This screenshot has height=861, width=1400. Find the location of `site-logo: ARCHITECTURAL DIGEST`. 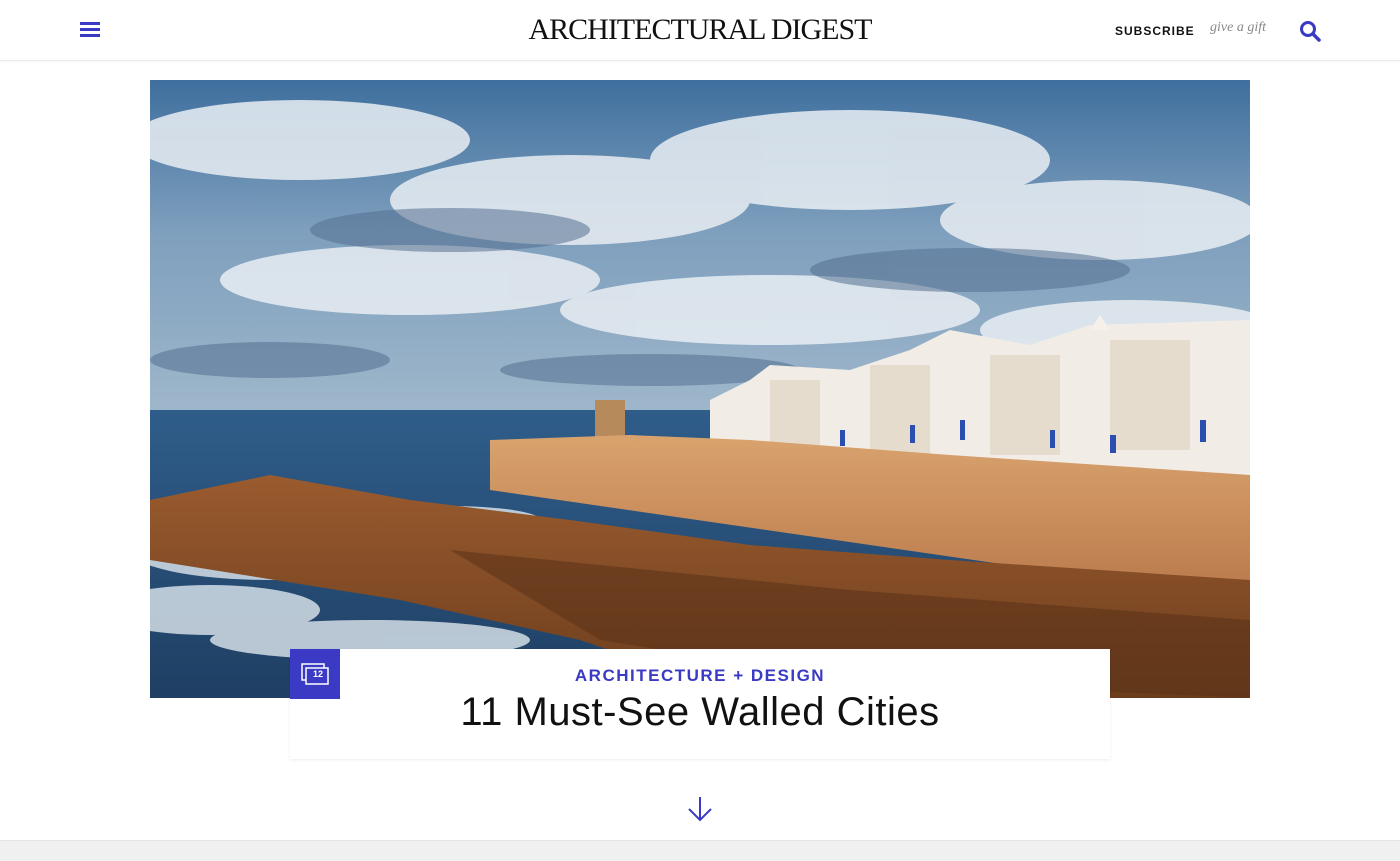

site-logo: ARCHITECTURAL DIGEST is located at coordinates (700, 30).